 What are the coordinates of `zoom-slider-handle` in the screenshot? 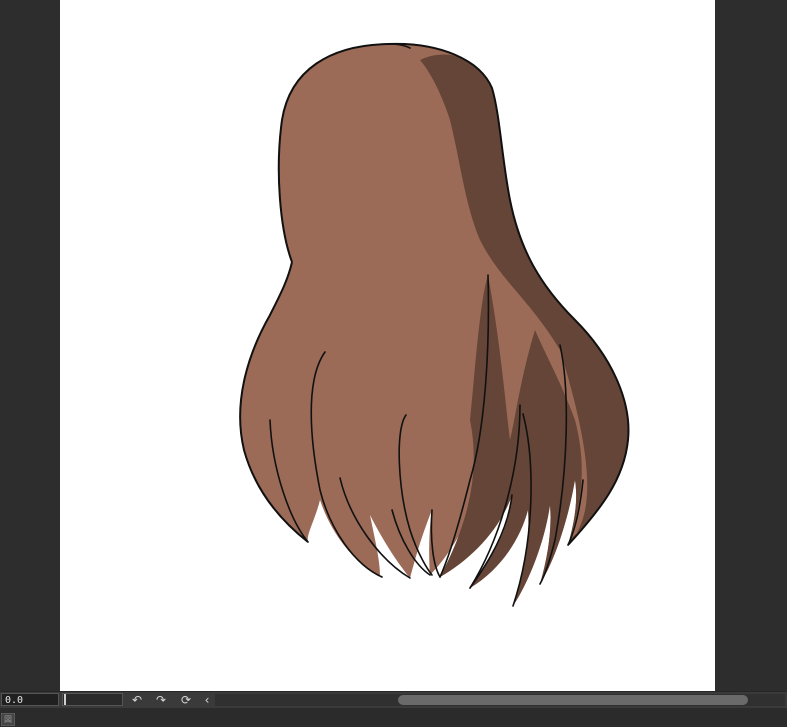 It's located at (65, 699).